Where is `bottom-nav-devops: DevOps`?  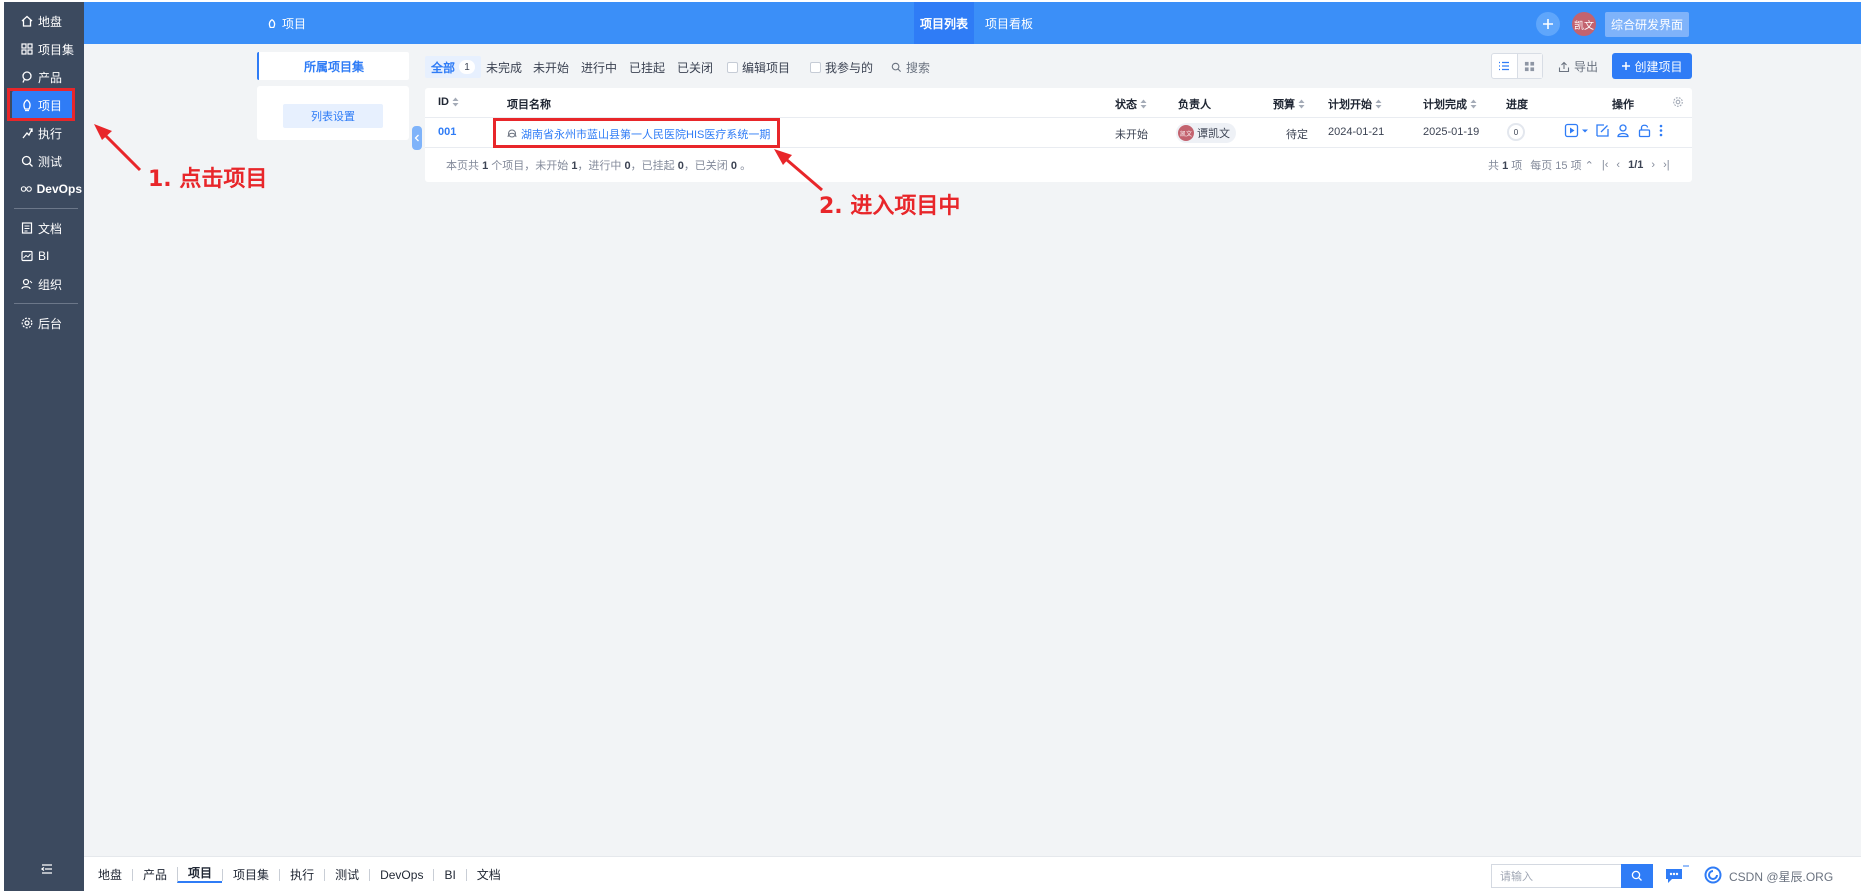 bottom-nav-devops: DevOps is located at coordinates (401, 875).